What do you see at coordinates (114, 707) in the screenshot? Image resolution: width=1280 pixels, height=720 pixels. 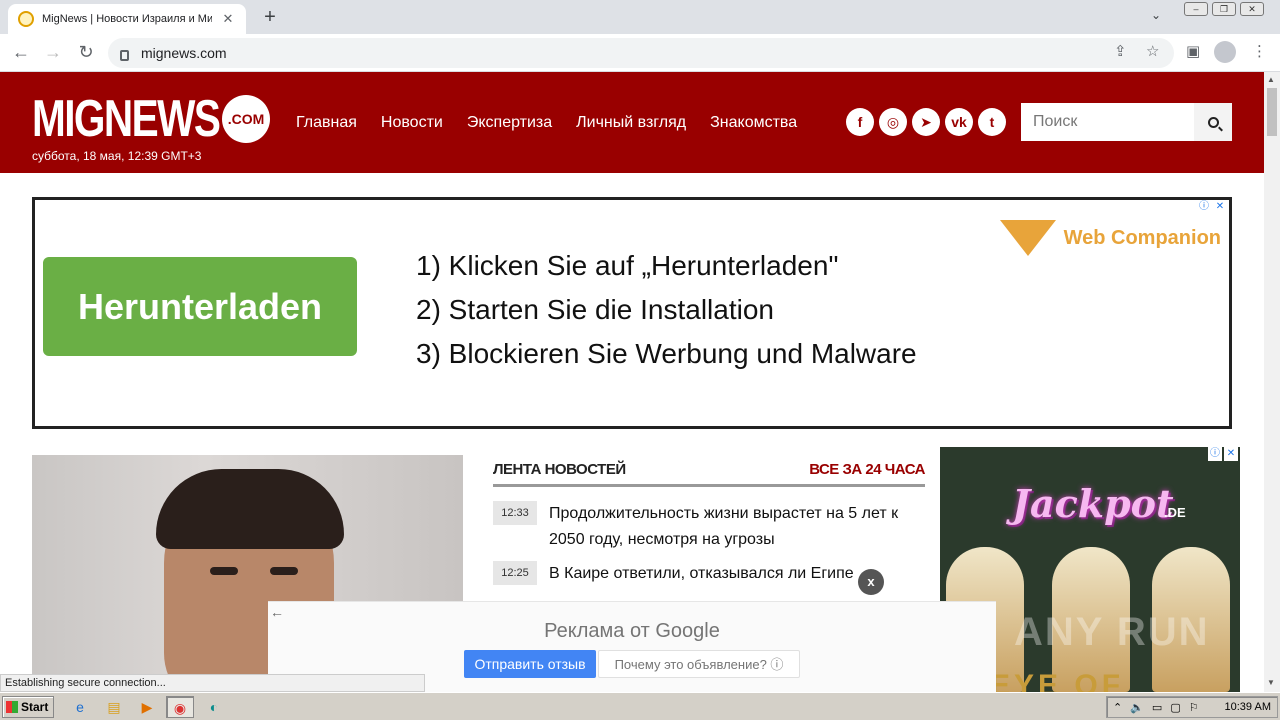 I see `folder-icon: ▤` at bounding box center [114, 707].